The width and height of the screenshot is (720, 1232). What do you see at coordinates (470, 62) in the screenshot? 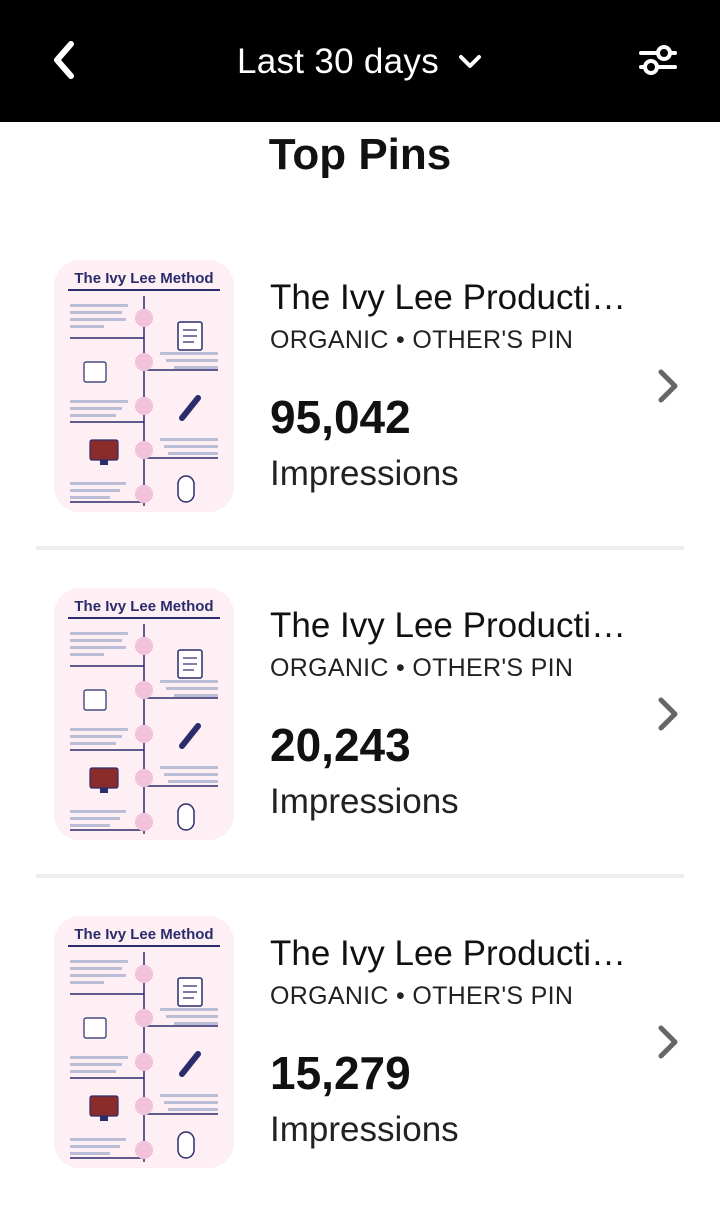
I see `chevron-down-icon` at bounding box center [470, 62].